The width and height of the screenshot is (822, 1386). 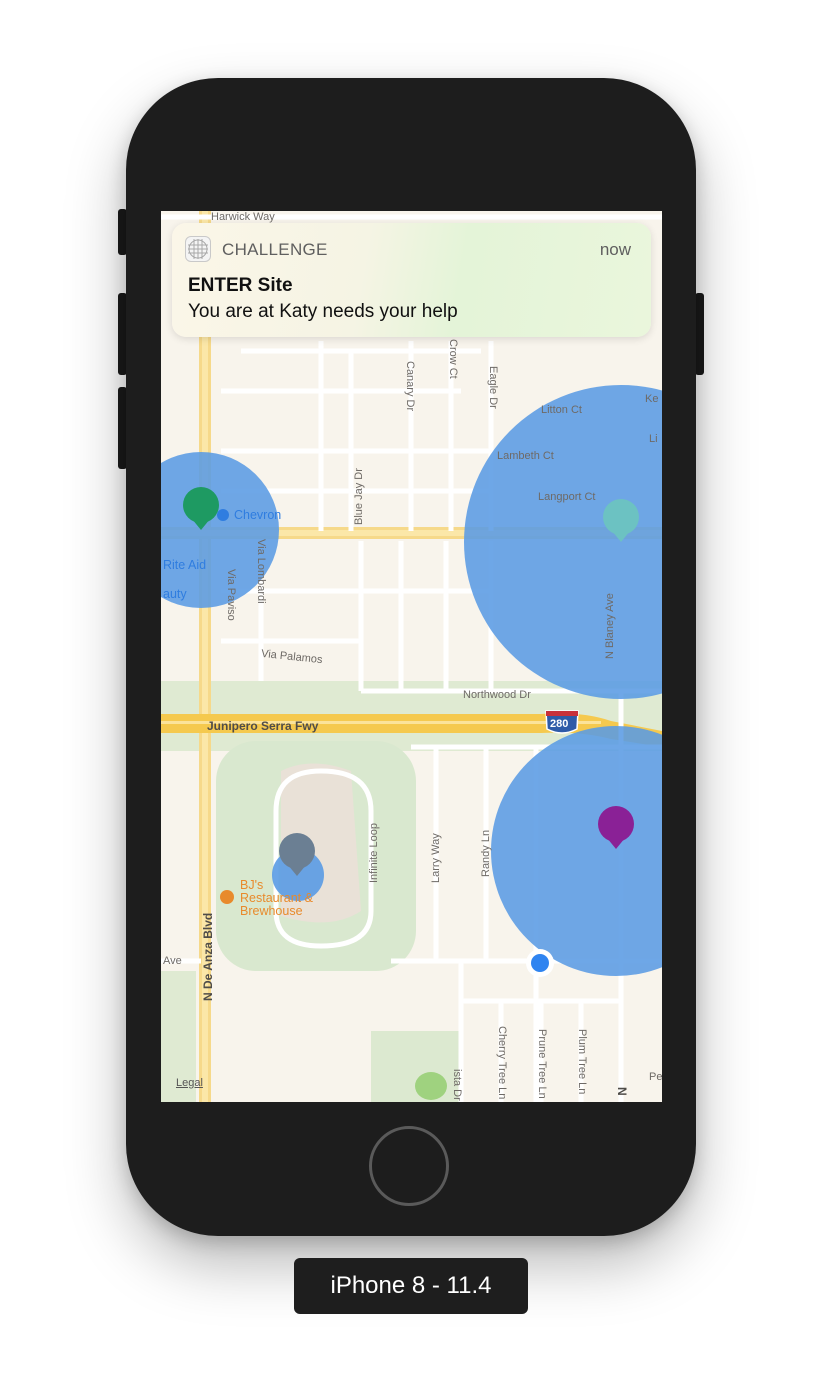 I want to click on street-label-langport: Langport Ct, so click(x=567, y=497).